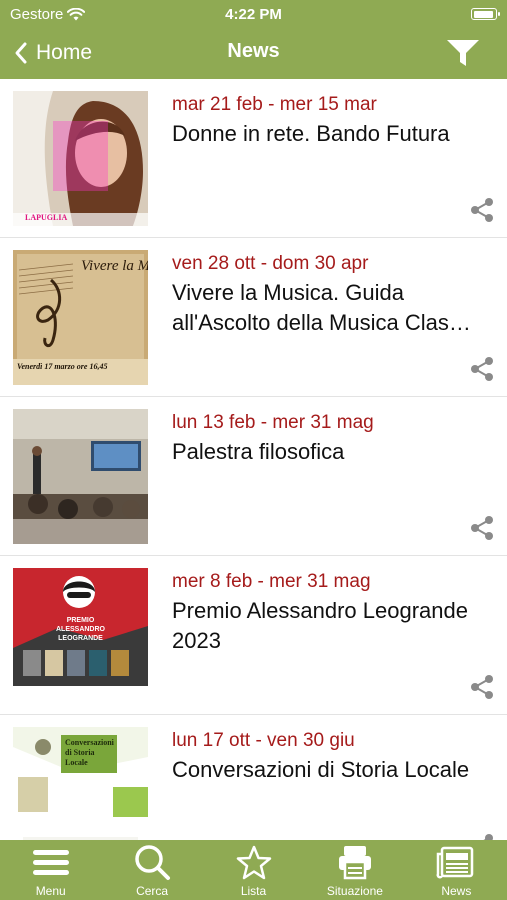 The height and width of the screenshot is (900, 507). What do you see at coordinates (271, 581) in the screenshot?
I see `news-date: mer 8 feb - mer 31 mag` at bounding box center [271, 581].